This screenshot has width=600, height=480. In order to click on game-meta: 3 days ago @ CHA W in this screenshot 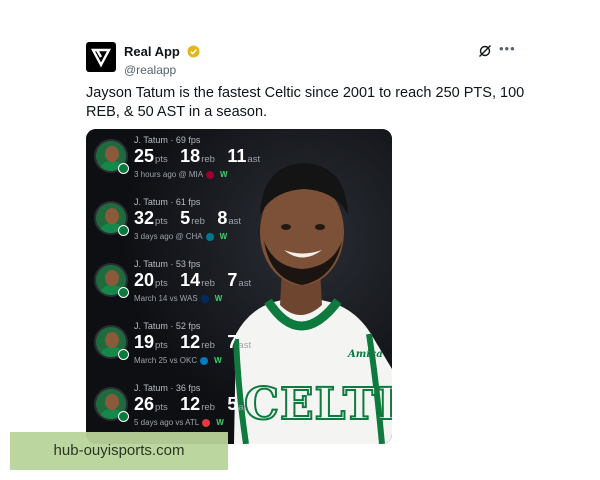, I will do `click(180, 236)`.